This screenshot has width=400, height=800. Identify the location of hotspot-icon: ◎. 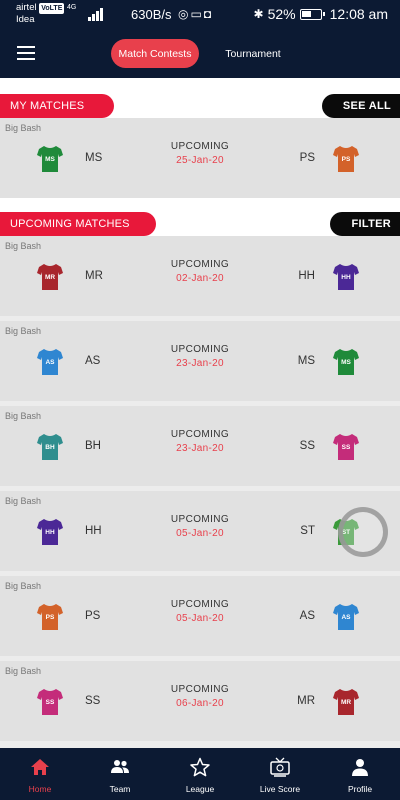
(184, 14).